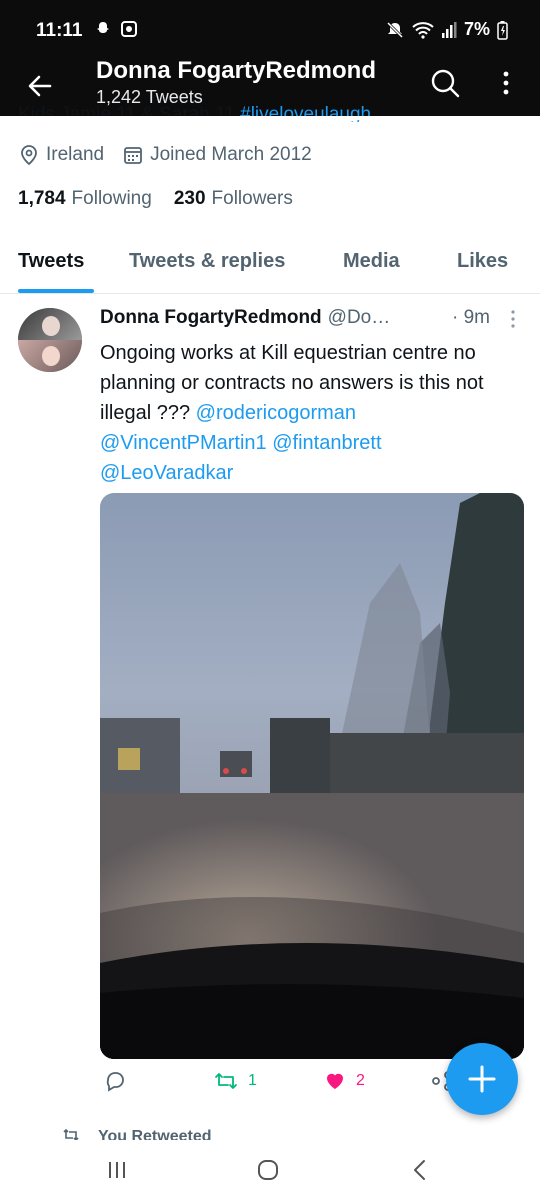 Image resolution: width=540 pixels, height=1200 pixels. Describe the element at coordinates (75, 154) in the screenshot. I see `profile-location: Ireland` at that location.